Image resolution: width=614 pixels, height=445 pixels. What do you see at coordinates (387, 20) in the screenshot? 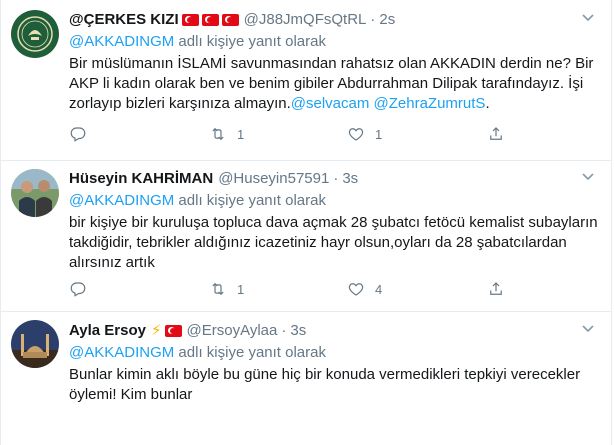
I see `timestamp: 2s` at bounding box center [387, 20].